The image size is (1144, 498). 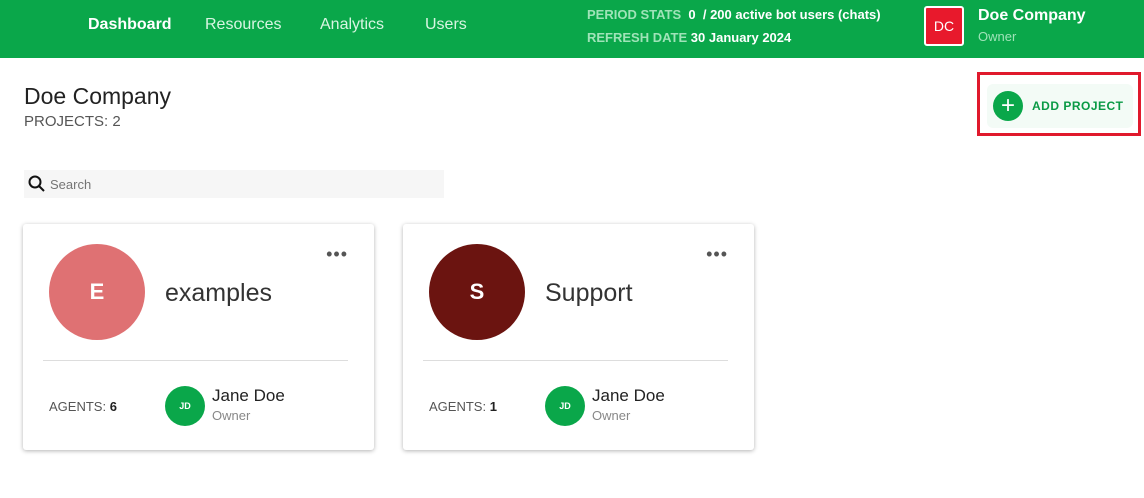 What do you see at coordinates (944, 26) in the screenshot?
I see `account-avatar: DC` at bounding box center [944, 26].